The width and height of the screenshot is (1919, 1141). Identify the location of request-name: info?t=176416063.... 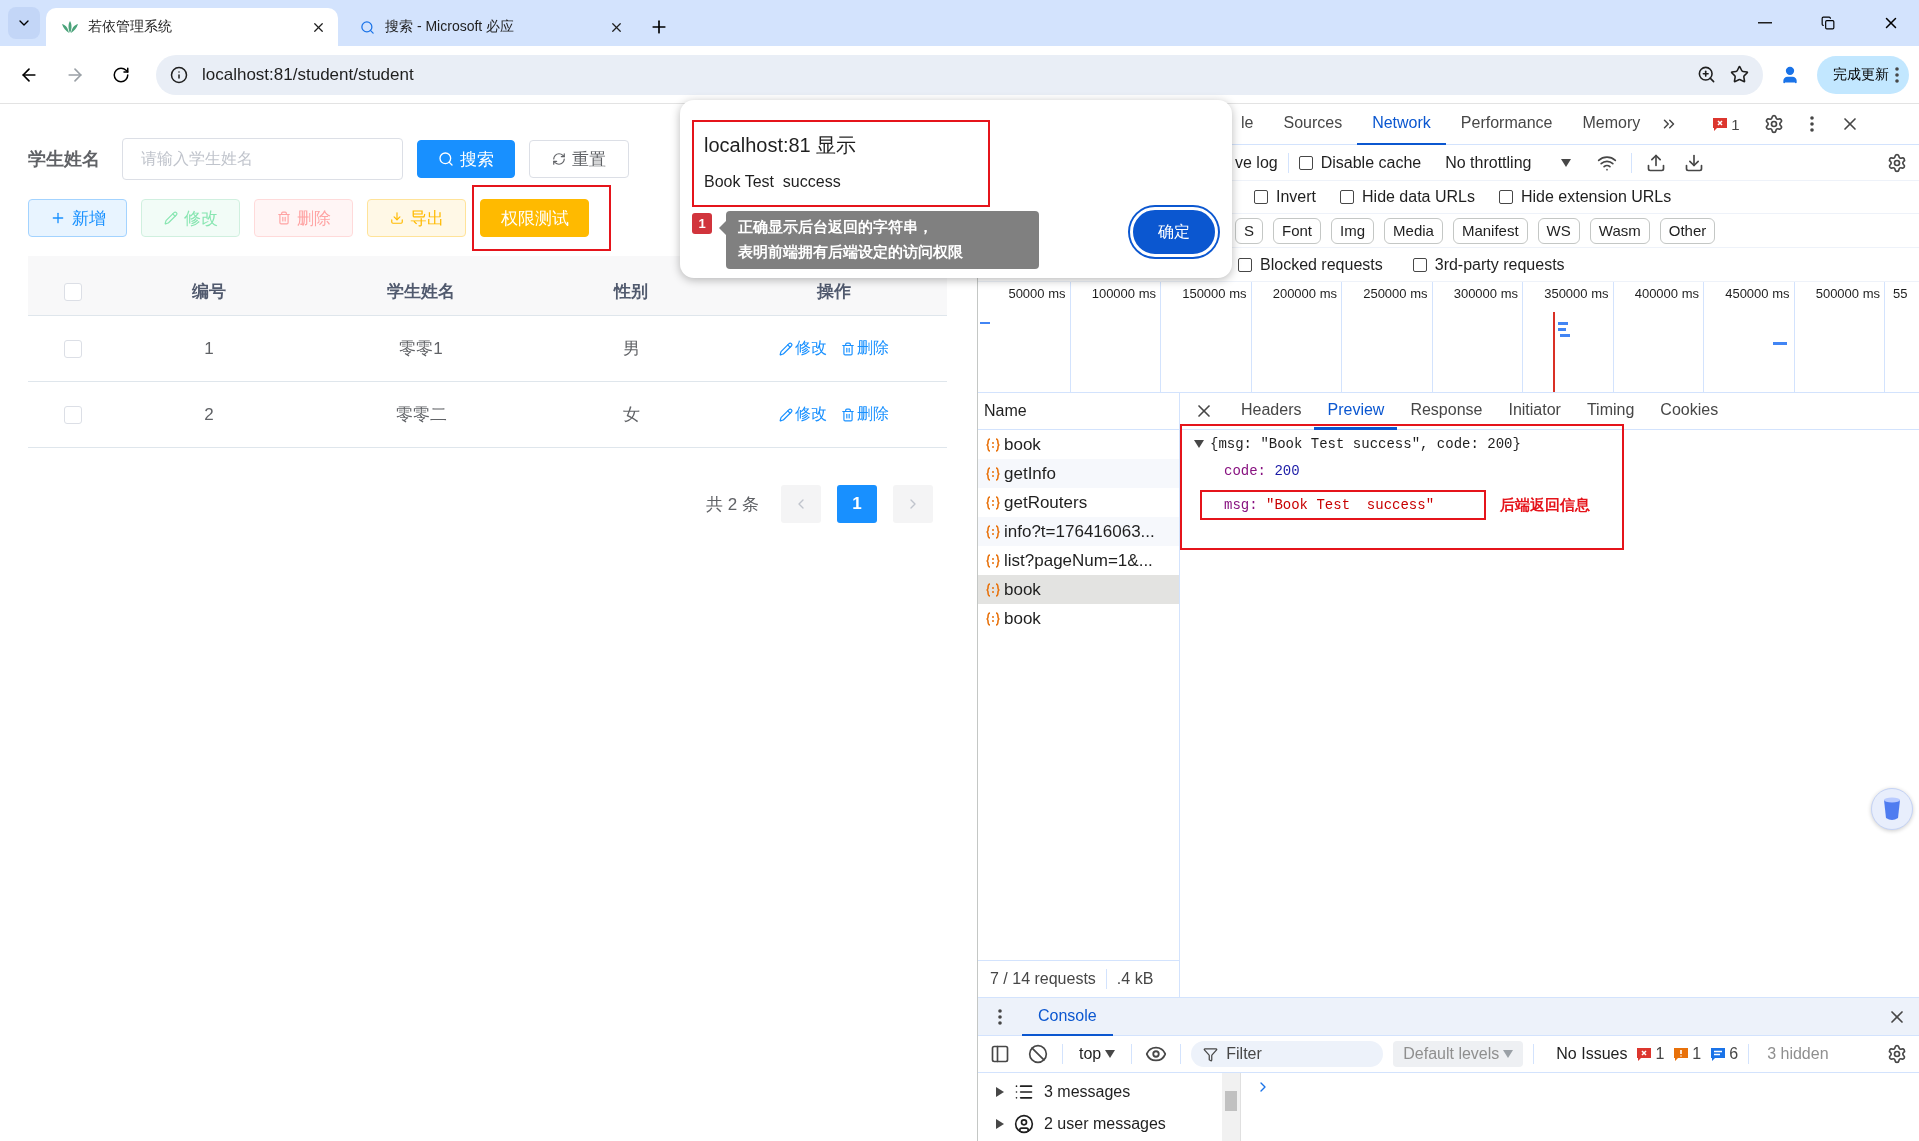
(1079, 531).